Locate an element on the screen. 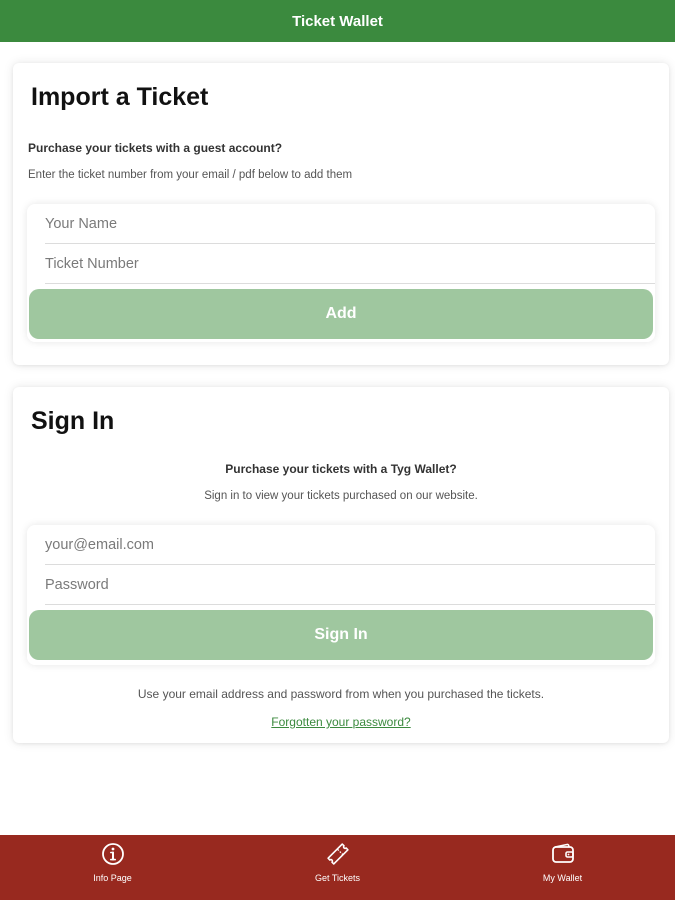 The width and height of the screenshot is (675, 900). top-bar: Ticket Wallet is located at coordinates (337, 21).